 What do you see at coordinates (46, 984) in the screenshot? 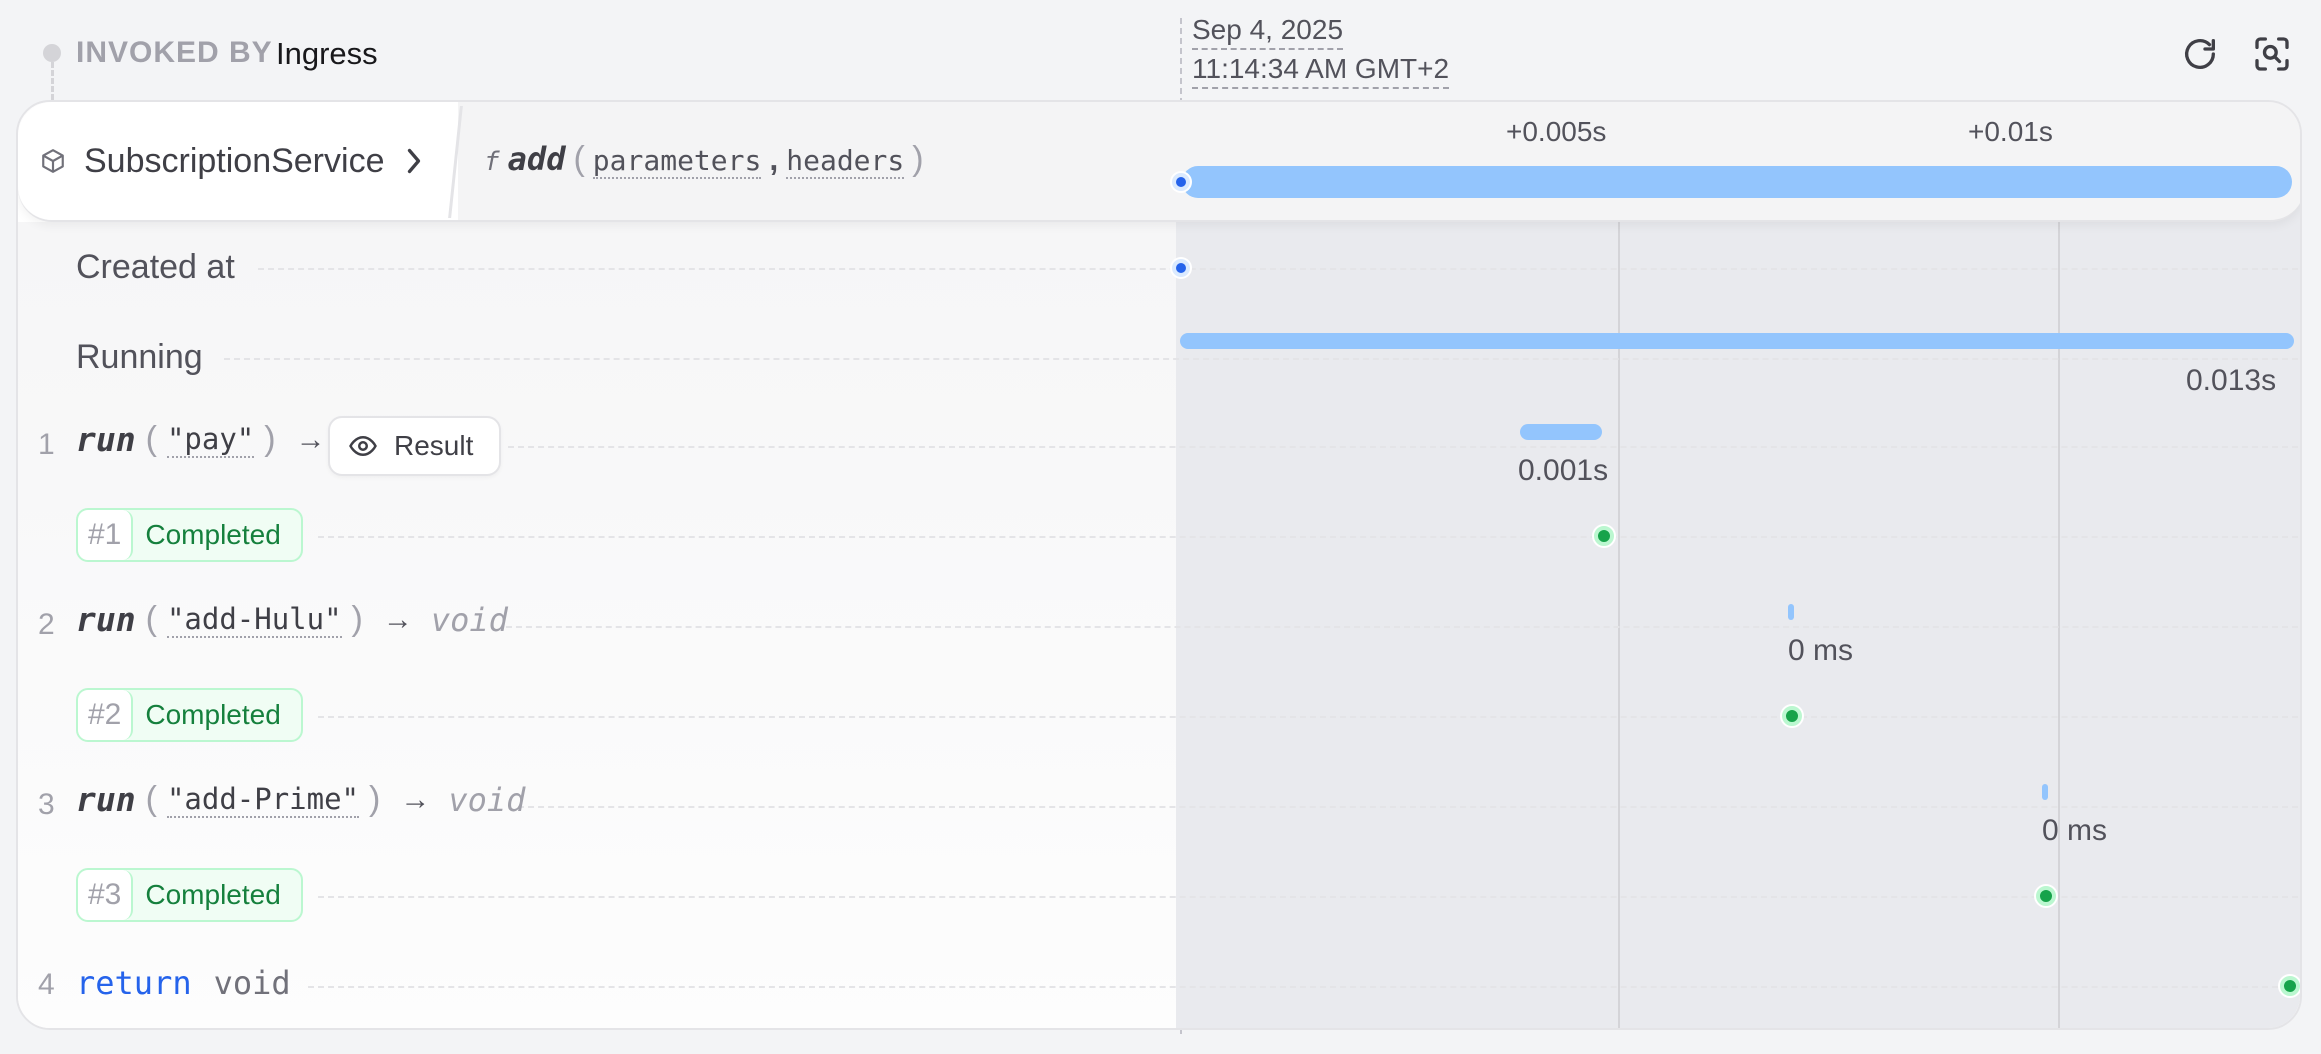
I see `step-number: 4` at bounding box center [46, 984].